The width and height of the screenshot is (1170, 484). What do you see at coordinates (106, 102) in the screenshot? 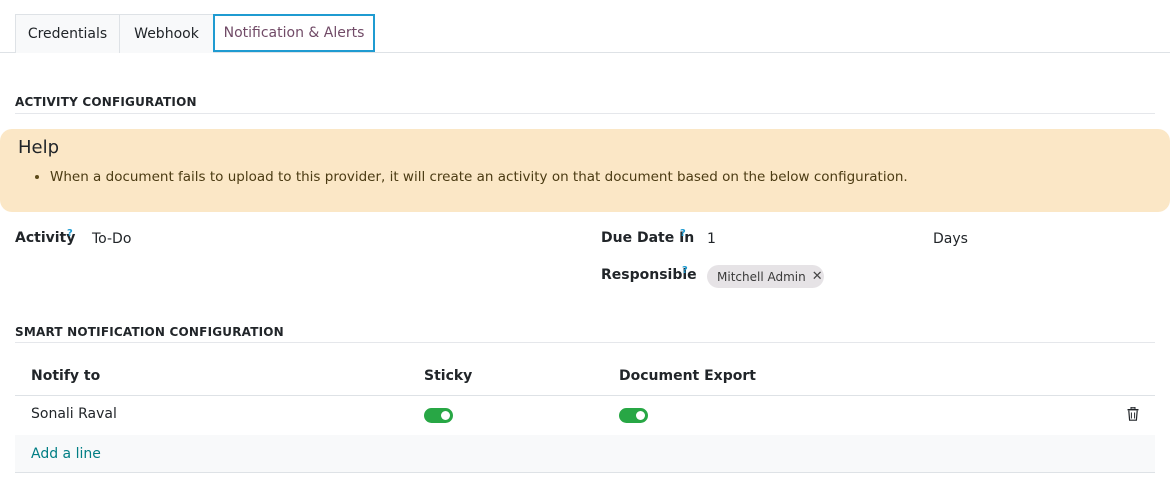
I see `activity-section-title: ACTIVITY CONFIGURATION` at bounding box center [106, 102].